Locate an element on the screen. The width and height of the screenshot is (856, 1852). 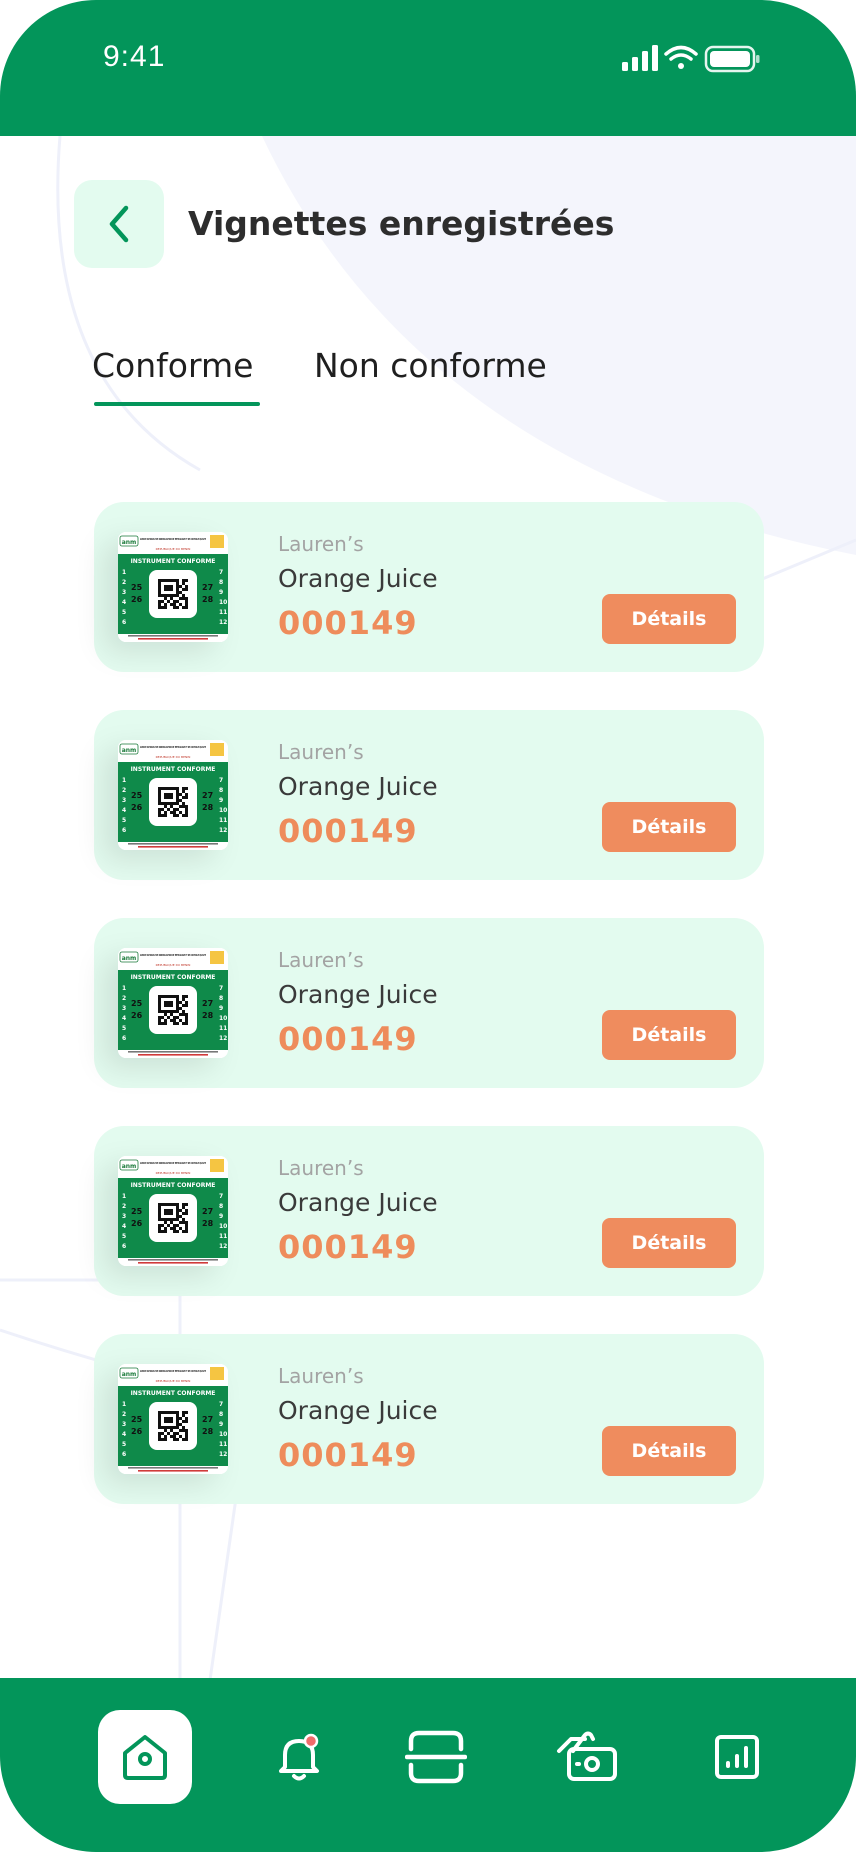
nav-notifications is located at coordinates (299, 1757).